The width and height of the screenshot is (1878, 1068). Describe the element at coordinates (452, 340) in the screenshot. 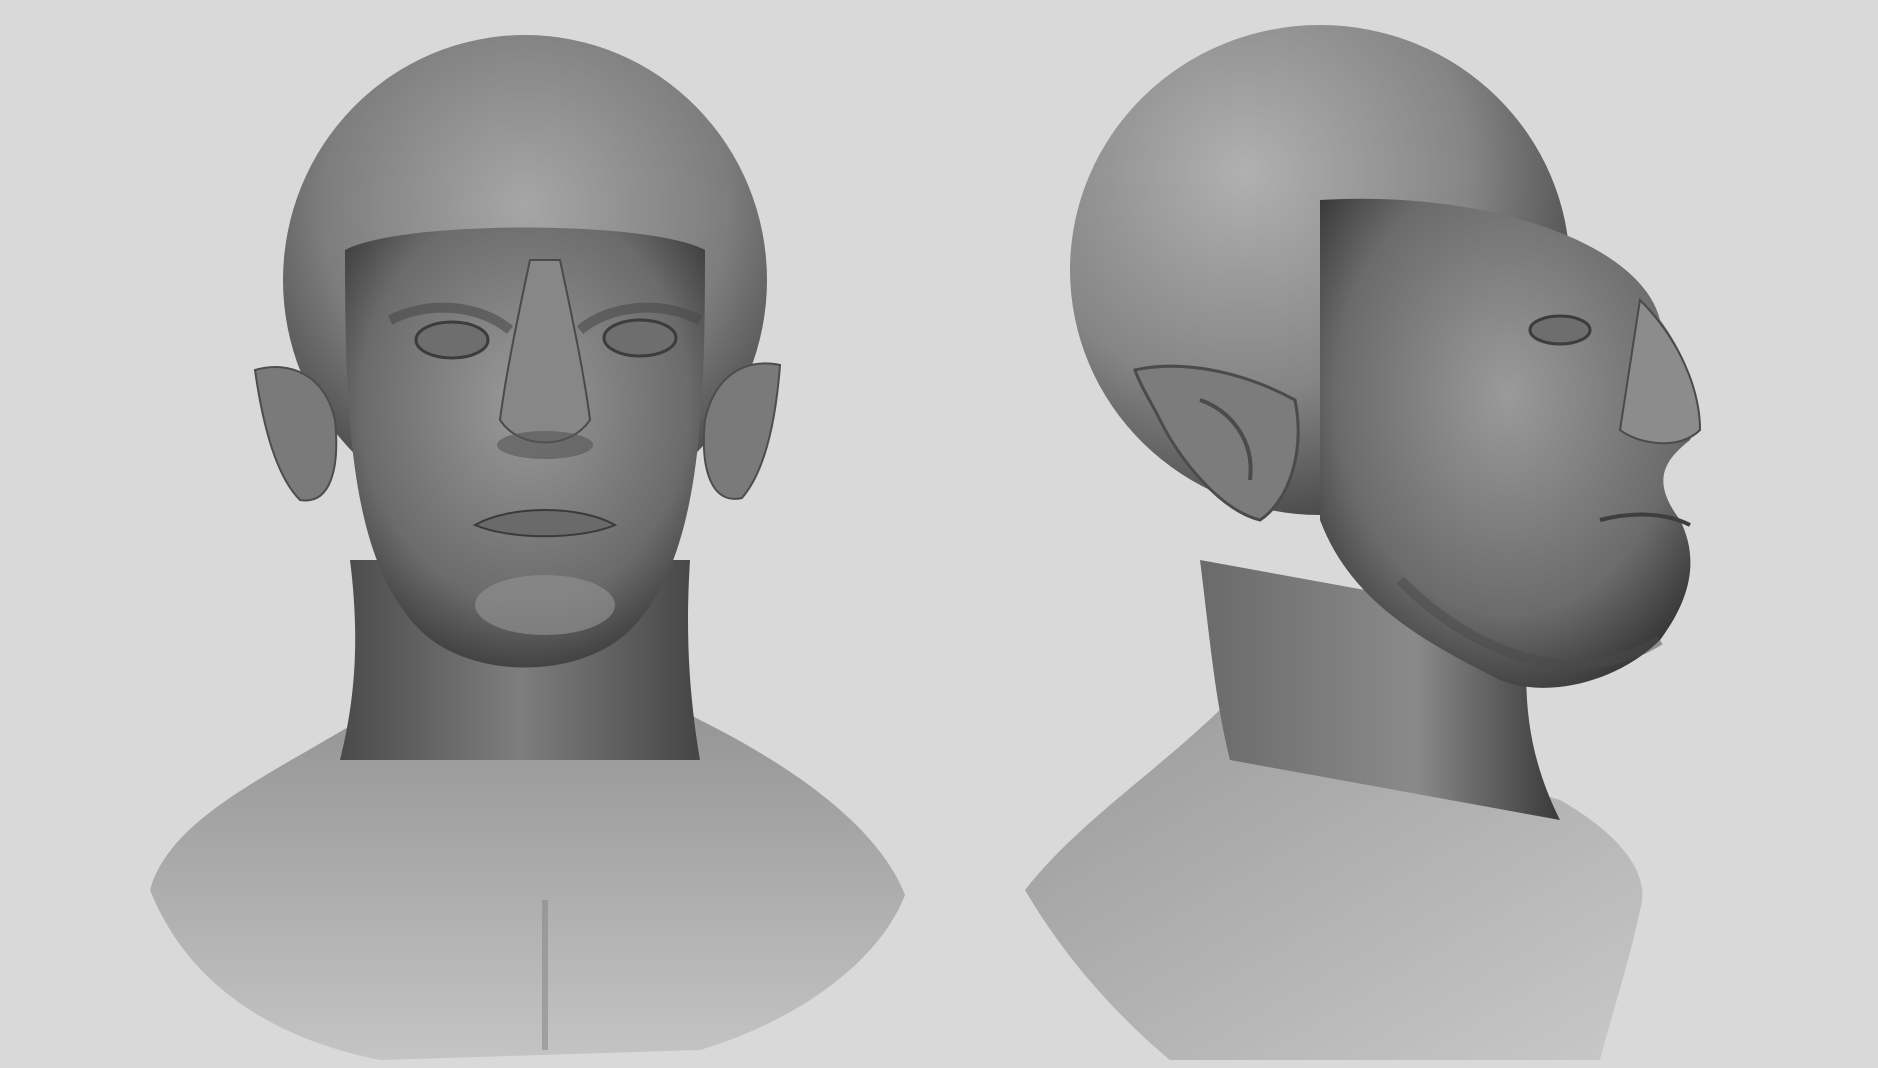

I see `front-left-eye` at that location.